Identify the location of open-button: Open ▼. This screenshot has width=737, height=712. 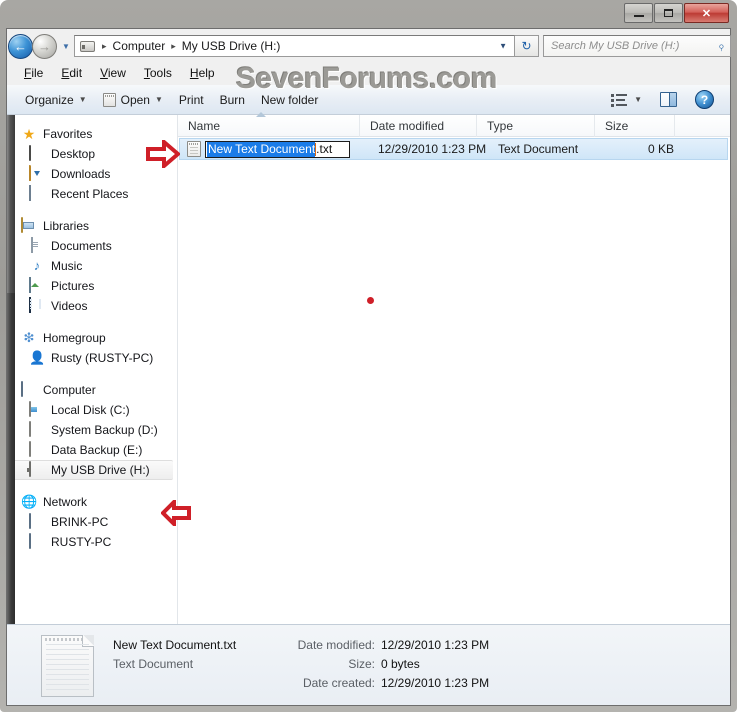
(133, 100).